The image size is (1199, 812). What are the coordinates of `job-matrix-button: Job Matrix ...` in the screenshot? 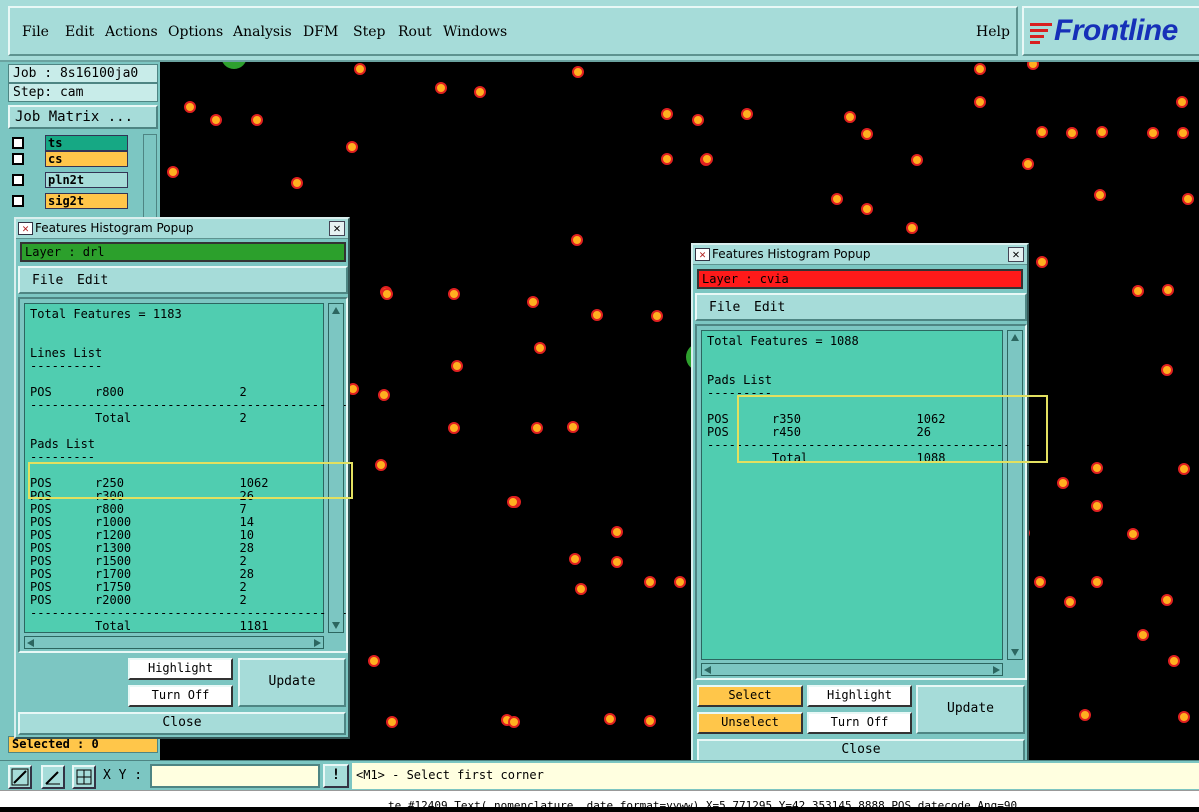 It's located at (83, 117).